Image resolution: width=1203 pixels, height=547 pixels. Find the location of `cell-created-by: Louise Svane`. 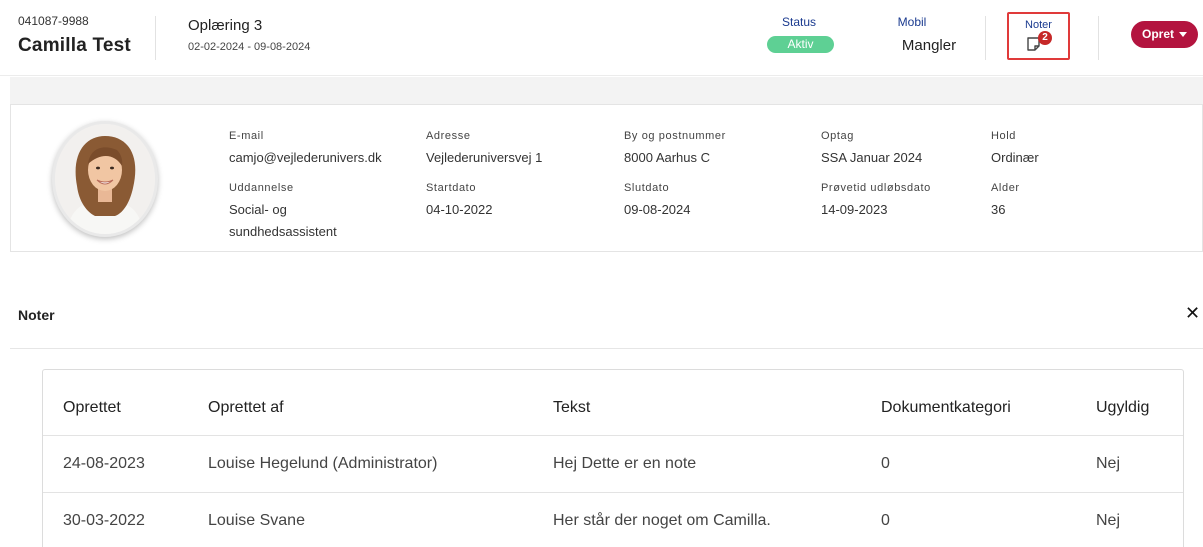

cell-created-by: Louise Svane is located at coordinates (256, 520).